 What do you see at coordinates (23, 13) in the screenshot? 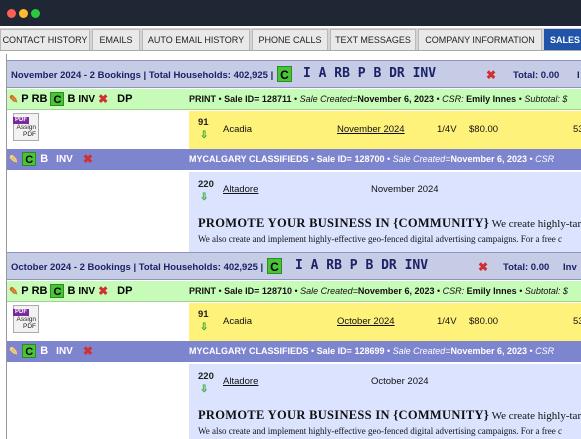
I see `minimize-window-button` at bounding box center [23, 13].